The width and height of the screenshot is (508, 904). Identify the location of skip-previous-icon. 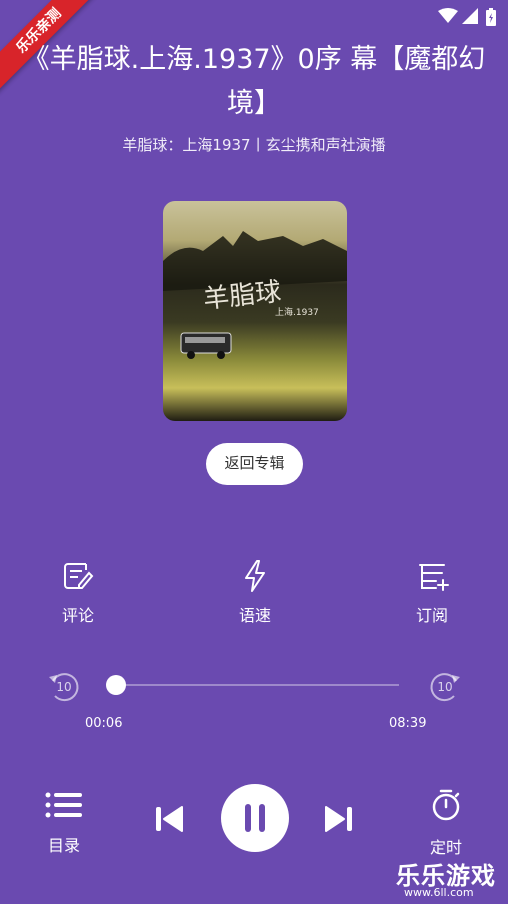
(169, 819).